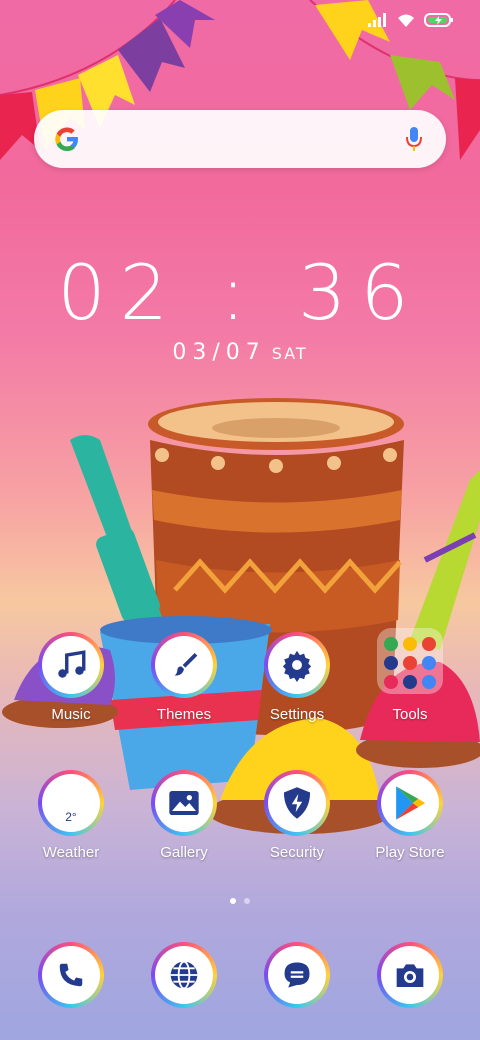 The width and height of the screenshot is (480, 1040). I want to click on status-bar, so click(411, 20).